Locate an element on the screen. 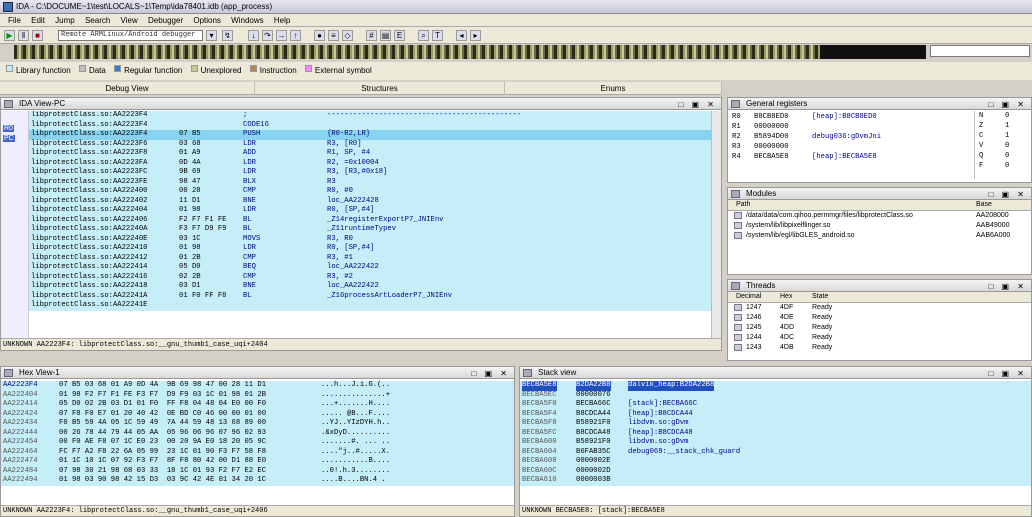 This screenshot has width=1032, height=517. search-icon: ⌕ is located at coordinates (423, 35).